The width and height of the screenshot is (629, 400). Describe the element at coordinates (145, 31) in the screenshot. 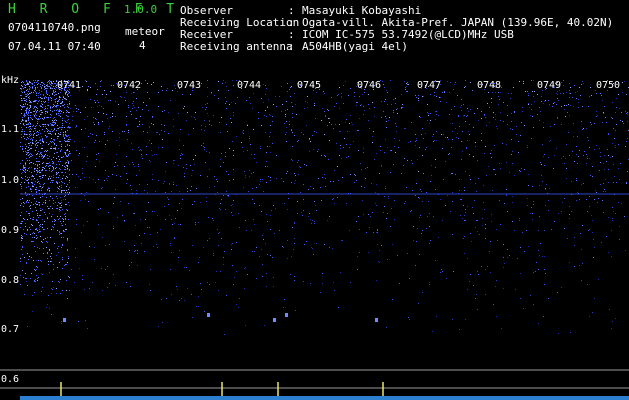

I see `meteor-label: meteor` at that location.